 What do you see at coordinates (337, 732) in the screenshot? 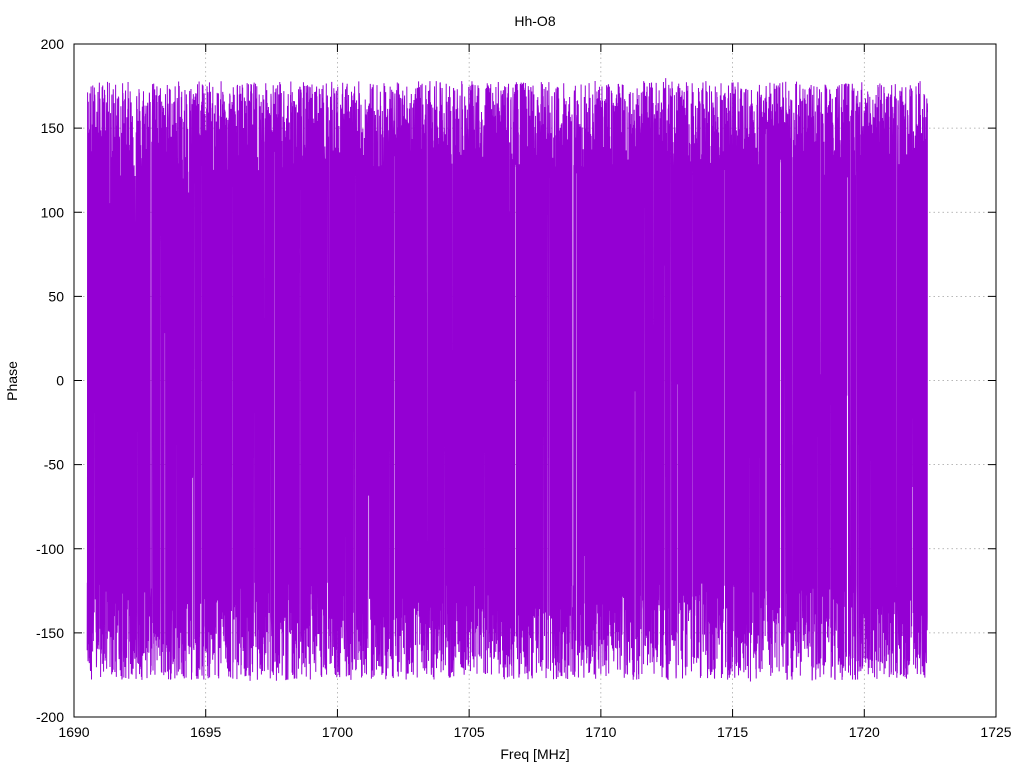
I see `x-tick-label: 1700` at bounding box center [337, 732].